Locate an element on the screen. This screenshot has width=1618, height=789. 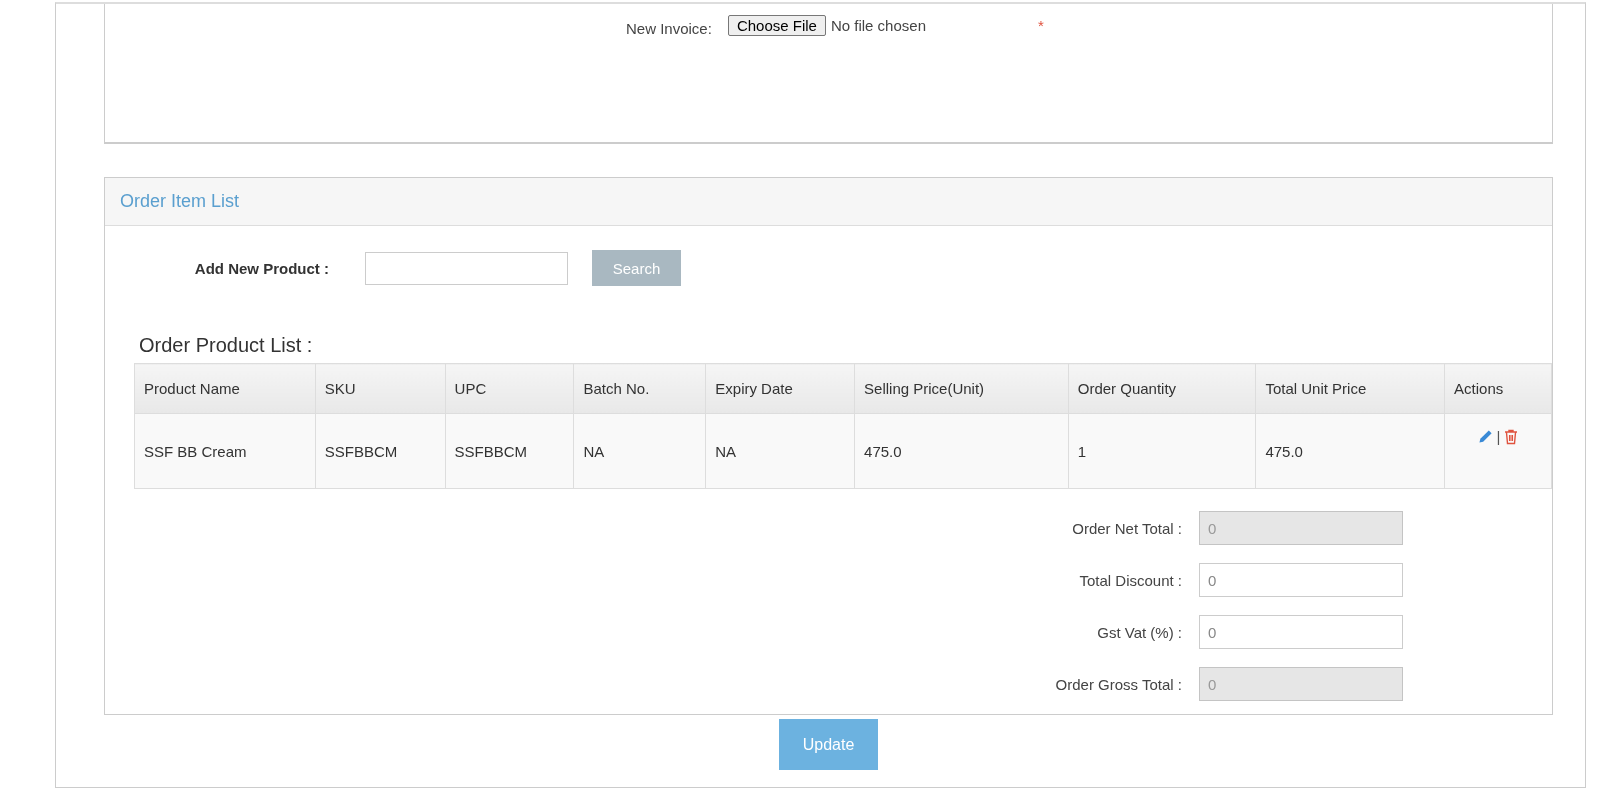
trash-icon is located at coordinates (1511, 436).